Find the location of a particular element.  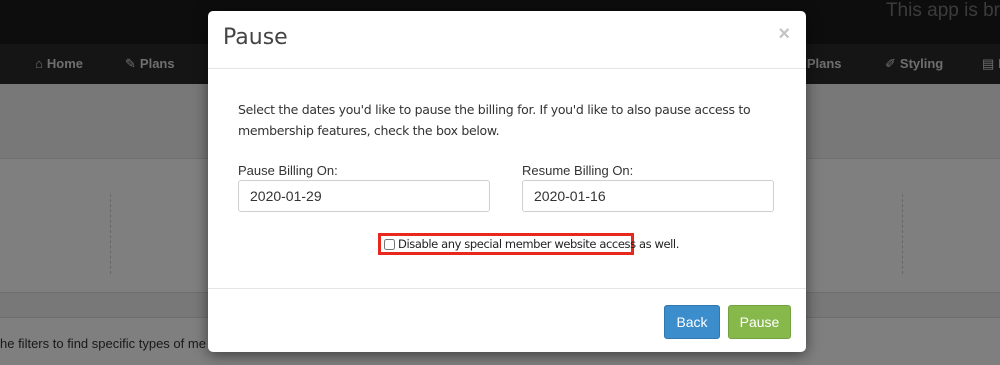

pause-button: Pause is located at coordinates (759, 322).